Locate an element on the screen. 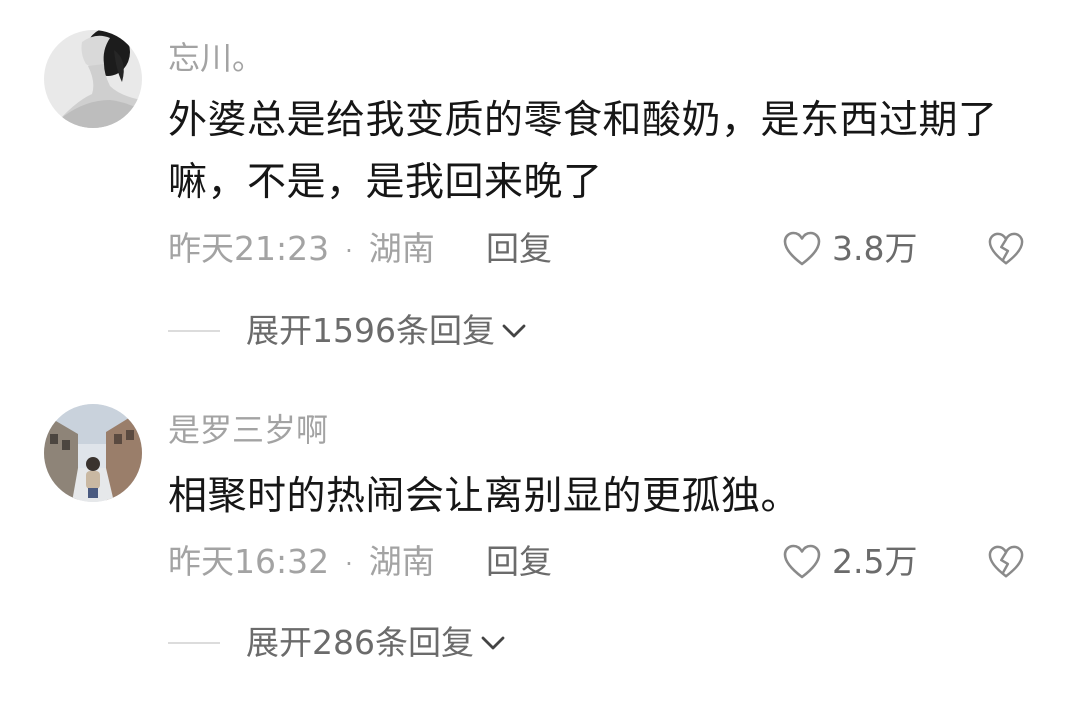  like-count: 2.5万 is located at coordinates (875, 561).